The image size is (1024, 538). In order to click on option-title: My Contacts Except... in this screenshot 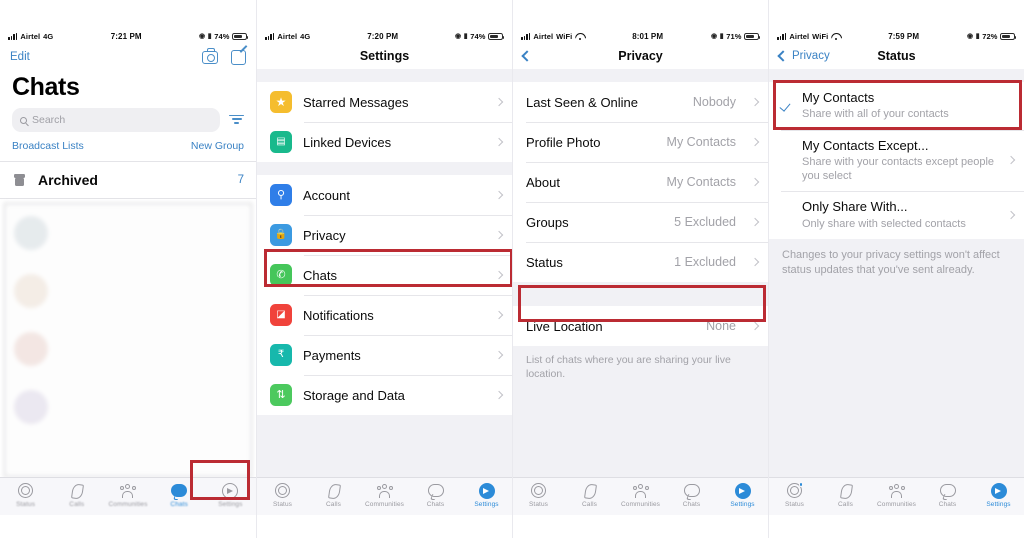, I will do `click(865, 145)`.